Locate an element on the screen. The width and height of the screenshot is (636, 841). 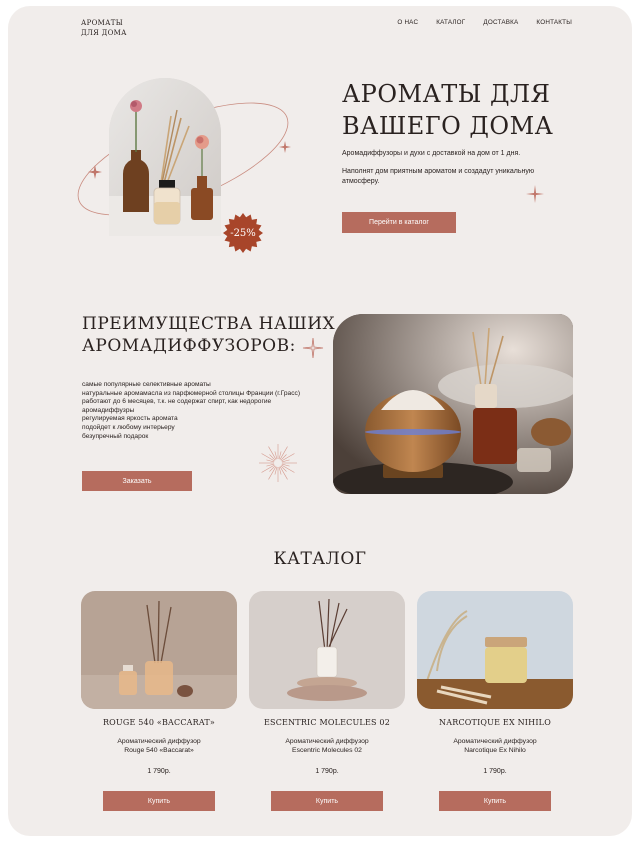
diffuser-photo is located at coordinates (453, 404).